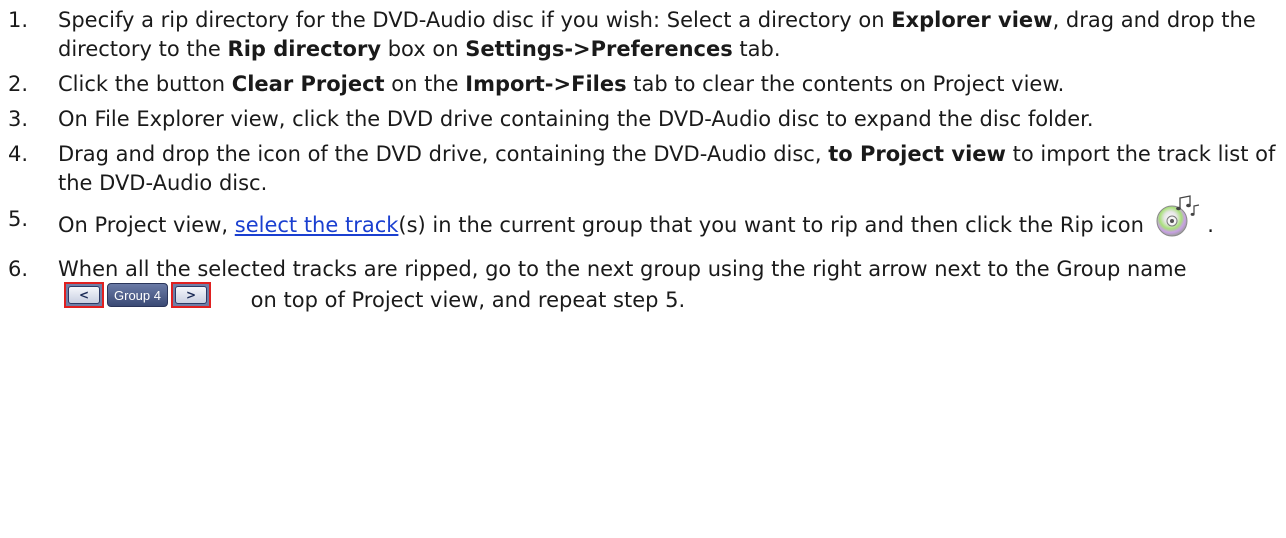  Describe the element at coordinates (756, 49) in the screenshot. I see `step-text: tab.` at that location.